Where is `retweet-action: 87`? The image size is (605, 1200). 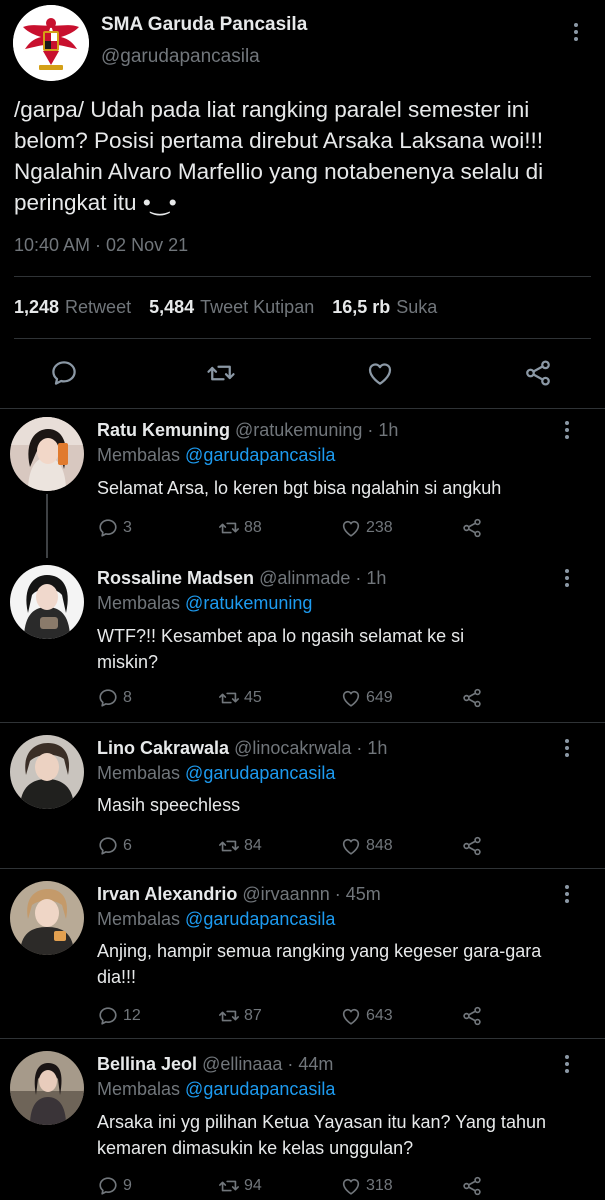
retweet-action: 87 is located at coordinates (240, 1016).